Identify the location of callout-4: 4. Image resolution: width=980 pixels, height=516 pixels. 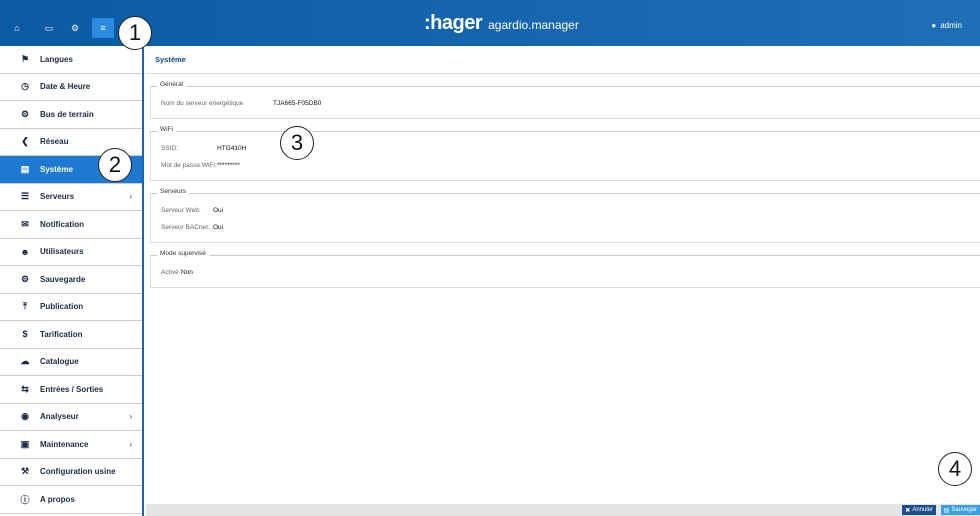
(955, 469).